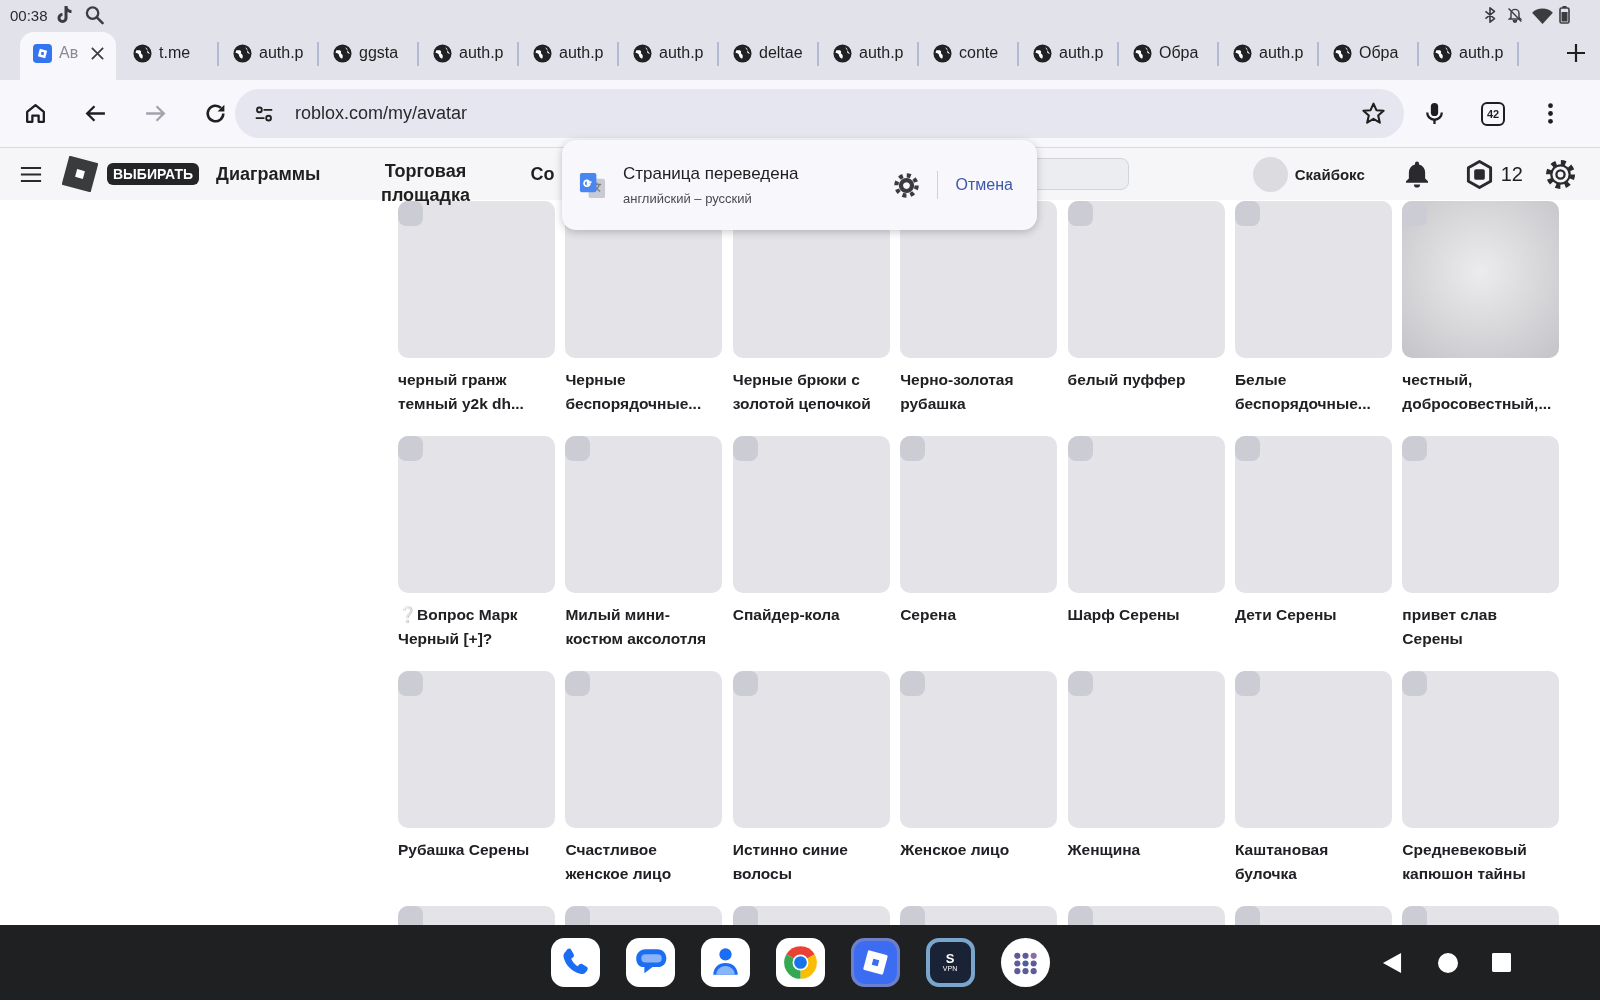  Describe the element at coordinates (268, 174) in the screenshot. I see `nav-link: Диаграммы` at that location.